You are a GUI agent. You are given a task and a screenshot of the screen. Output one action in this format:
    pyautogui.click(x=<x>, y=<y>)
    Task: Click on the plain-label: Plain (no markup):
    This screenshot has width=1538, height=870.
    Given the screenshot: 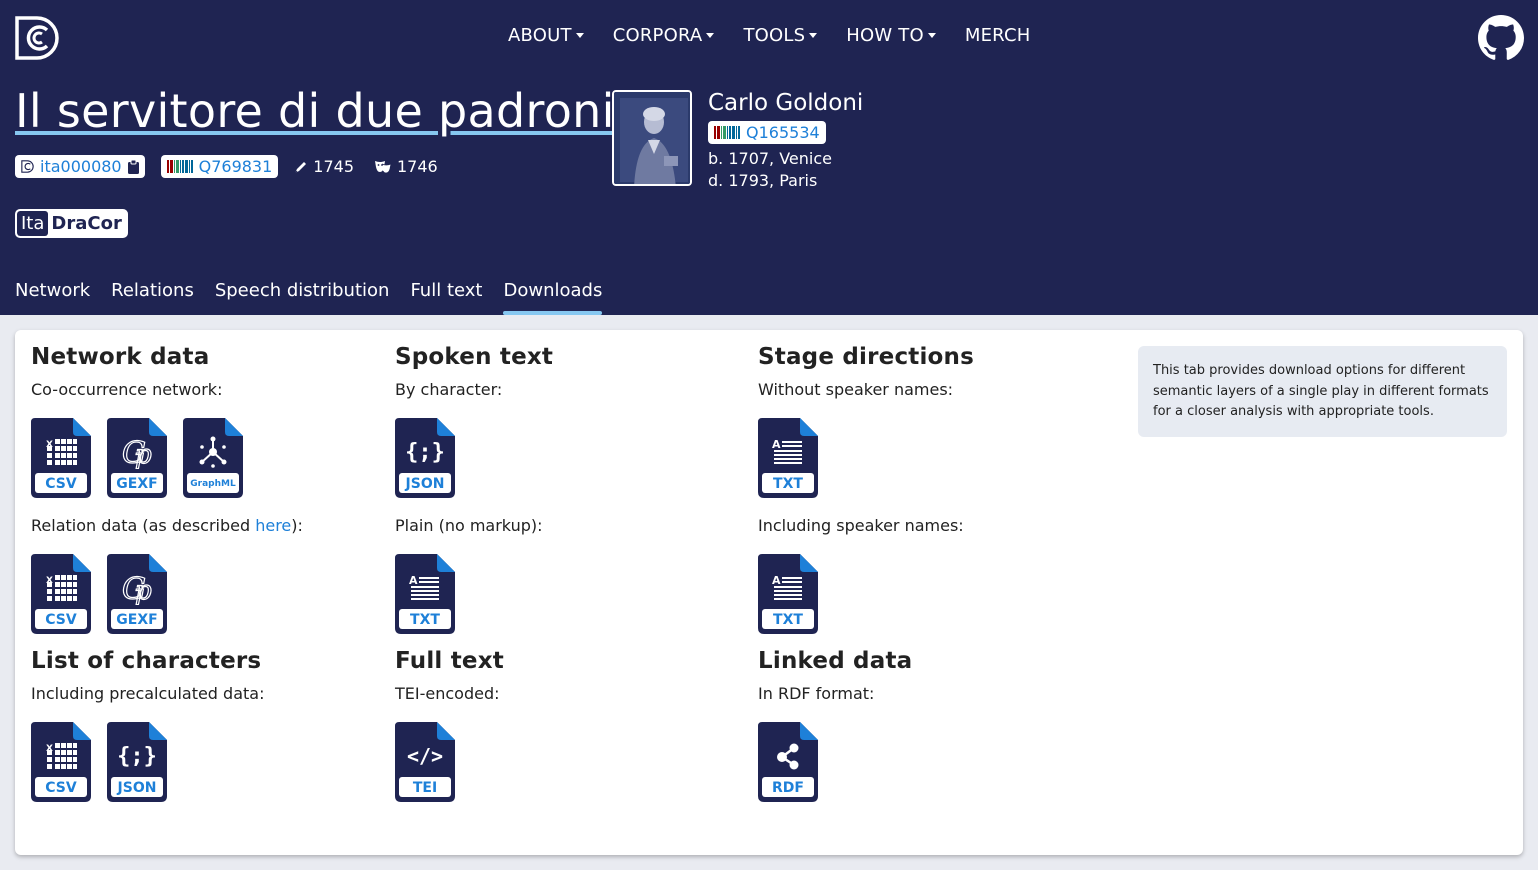 What is the action you would take?
    pyautogui.click(x=469, y=525)
    